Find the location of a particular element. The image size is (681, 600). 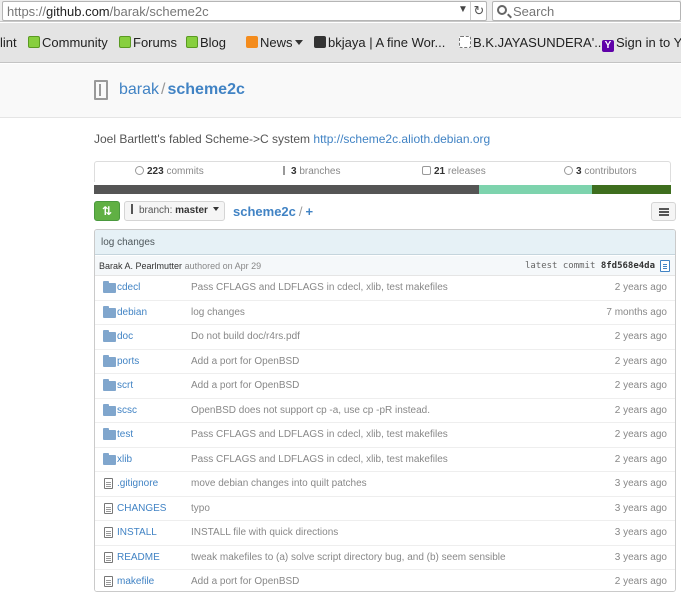

file-commit-message-link: typo is located at coordinates (200, 508).